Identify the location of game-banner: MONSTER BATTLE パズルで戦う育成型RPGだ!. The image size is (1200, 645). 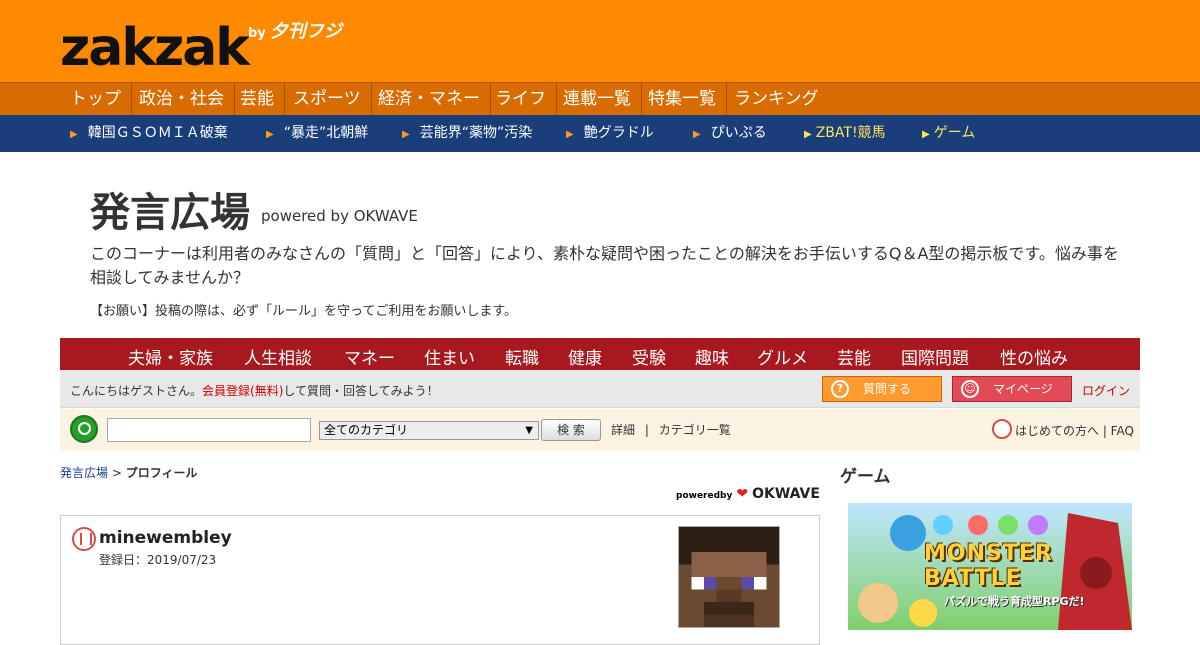
(990, 566).